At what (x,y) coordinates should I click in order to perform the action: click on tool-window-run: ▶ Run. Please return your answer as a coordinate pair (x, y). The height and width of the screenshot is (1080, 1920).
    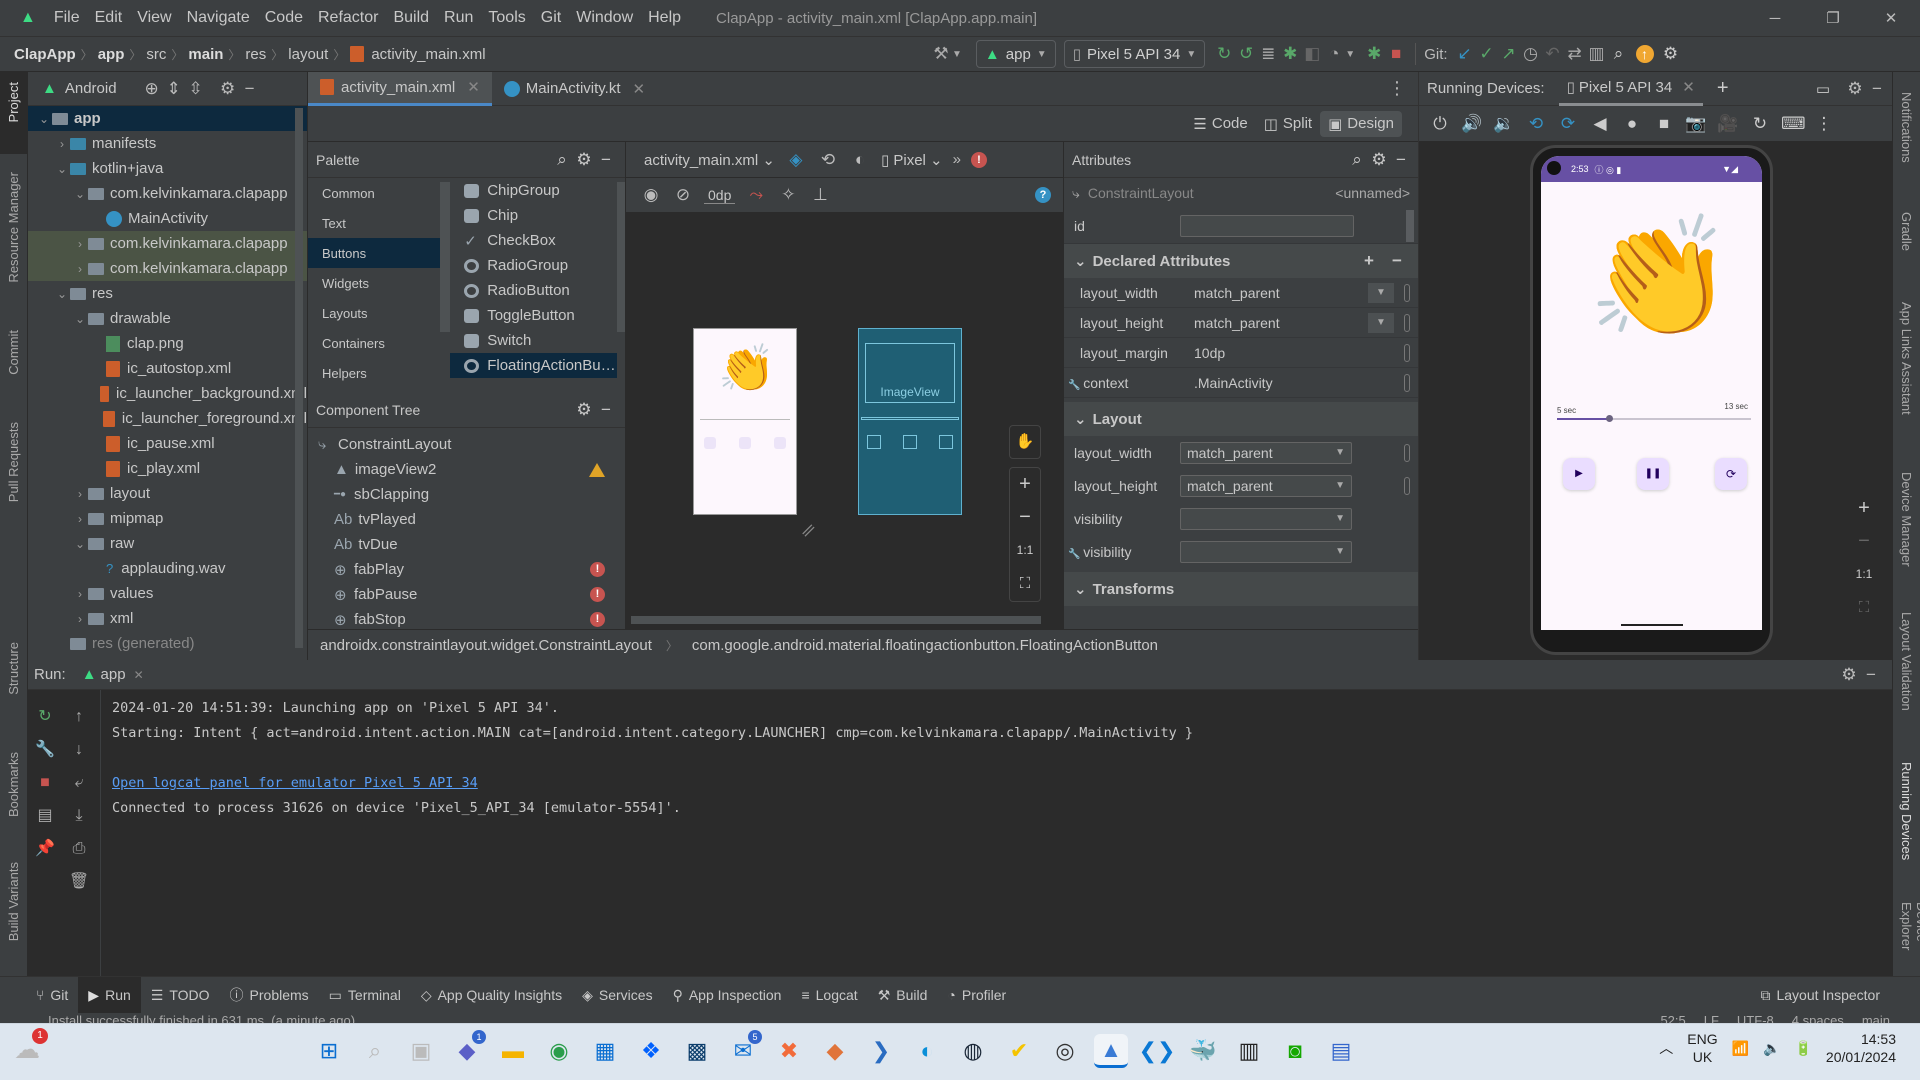
    Looking at the image, I should click on (109, 995).